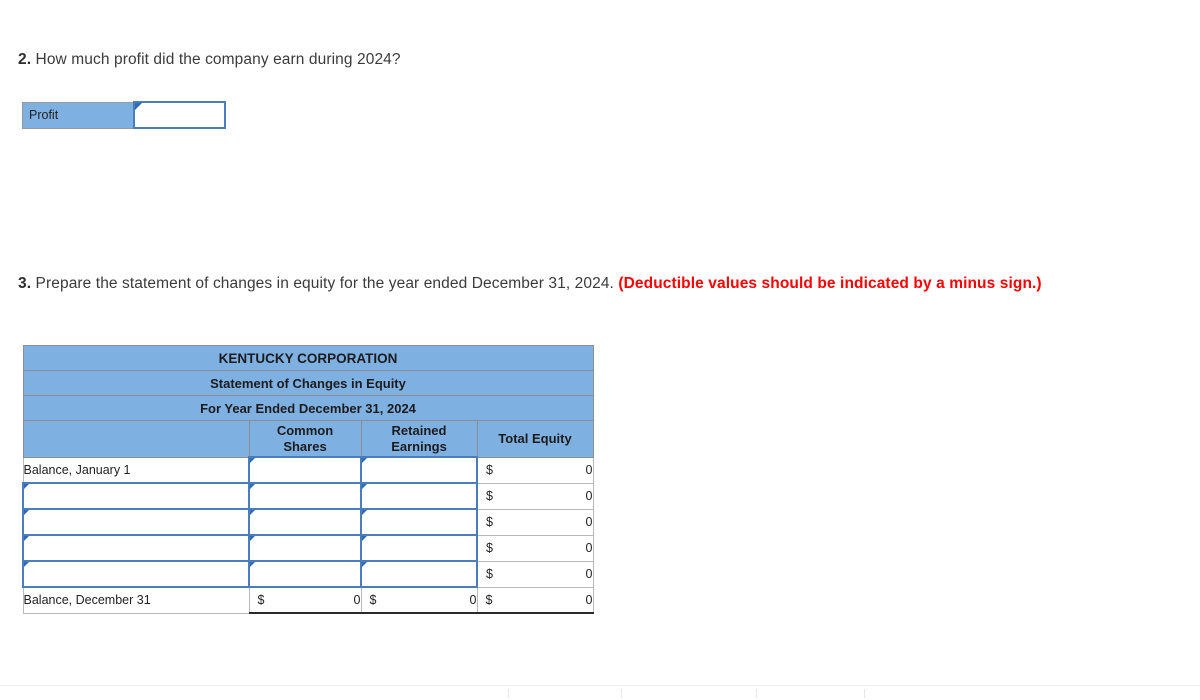  I want to click on row-3-label-input, so click(136, 548).